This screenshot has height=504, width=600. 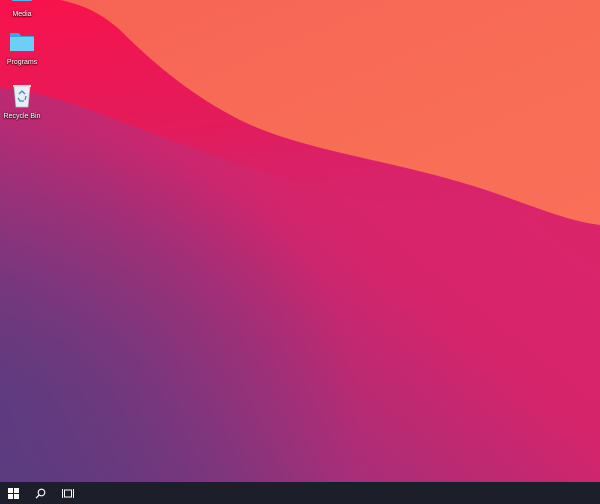 I want to click on start-button, so click(x=13, y=493).